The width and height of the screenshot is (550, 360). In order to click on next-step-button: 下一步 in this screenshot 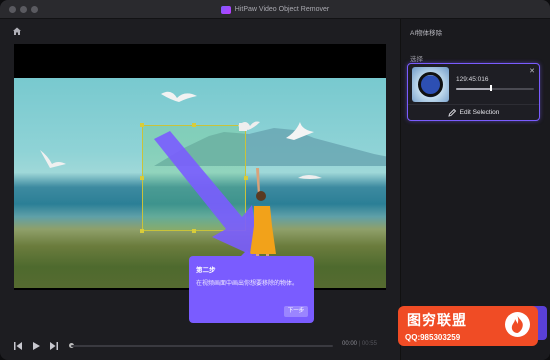, I will do `click(296, 311)`.